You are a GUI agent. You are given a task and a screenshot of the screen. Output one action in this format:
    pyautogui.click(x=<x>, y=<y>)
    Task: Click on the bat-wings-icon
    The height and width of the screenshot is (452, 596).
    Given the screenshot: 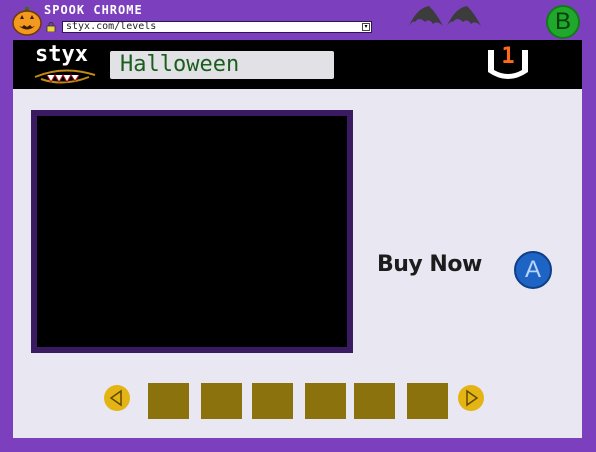 What is the action you would take?
    pyautogui.click(x=445, y=16)
    